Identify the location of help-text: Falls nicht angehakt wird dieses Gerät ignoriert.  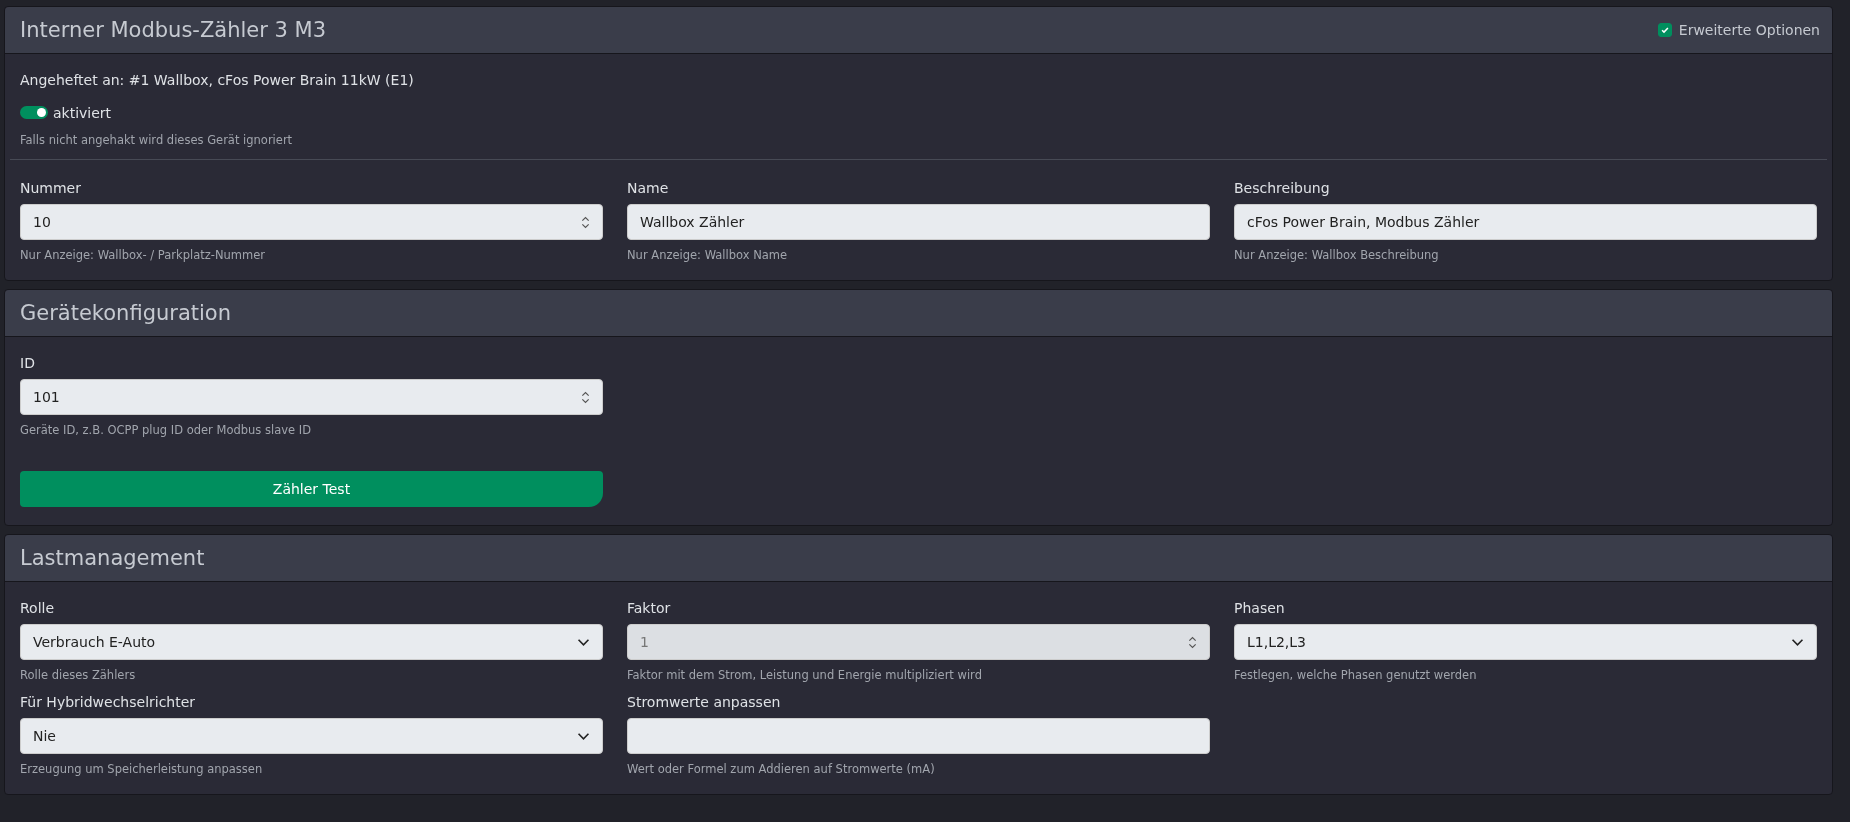
(157, 140).